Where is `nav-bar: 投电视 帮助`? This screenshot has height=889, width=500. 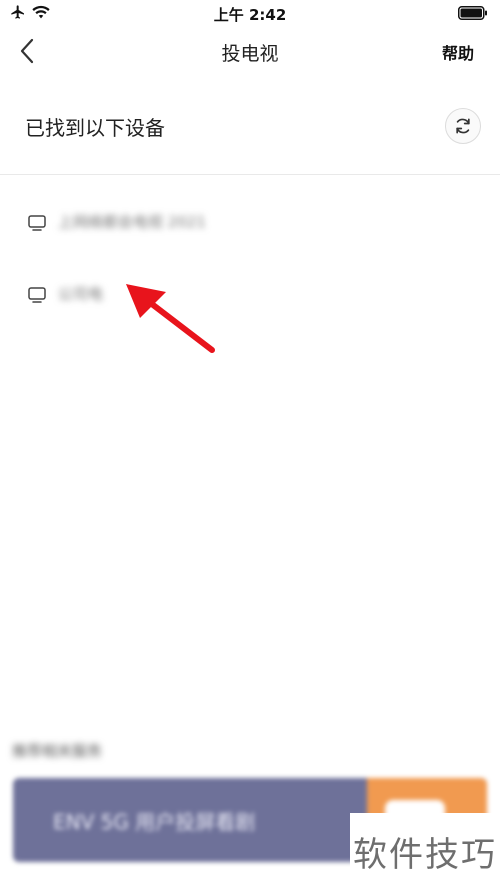
nav-bar: 投电视 帮助 is located at coordinates (250, 52).